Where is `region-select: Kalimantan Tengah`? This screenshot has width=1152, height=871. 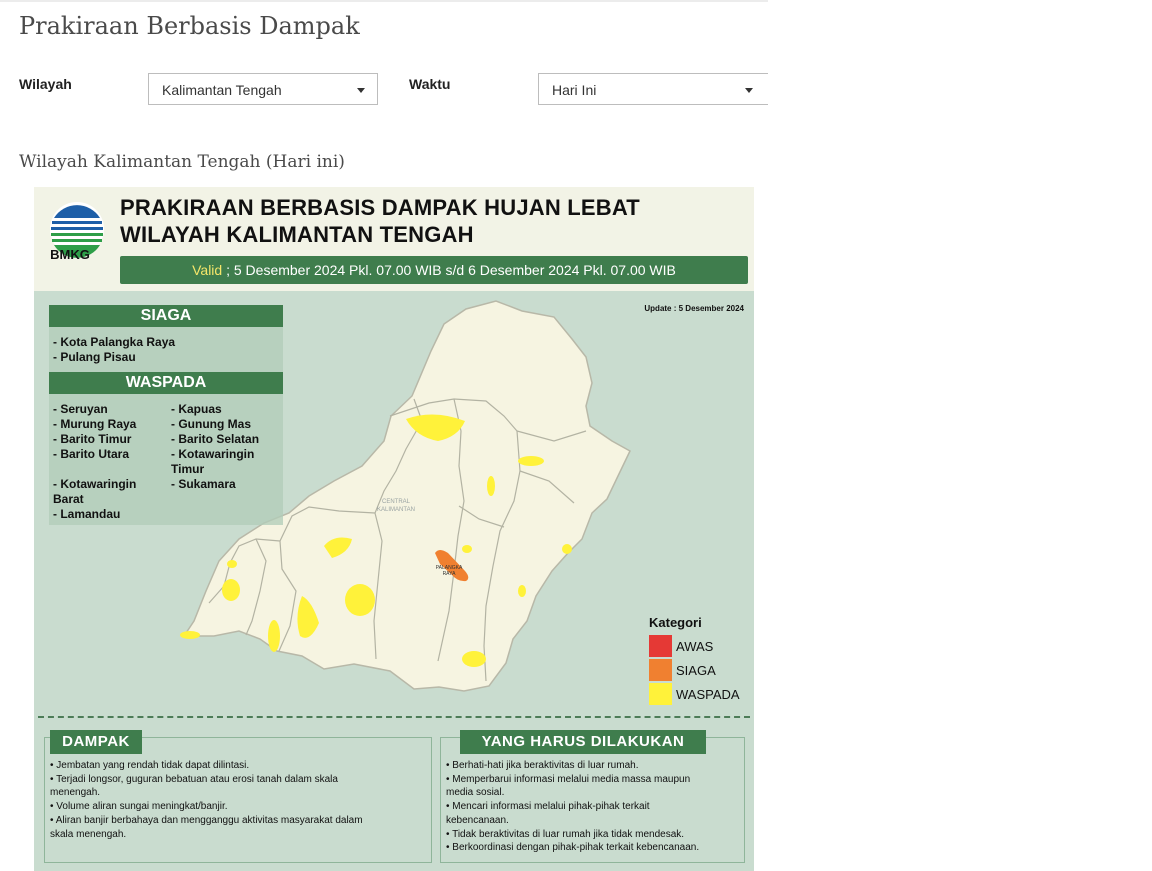 region-select: Kalimantan Tengah is located at coordinates (263, 89).